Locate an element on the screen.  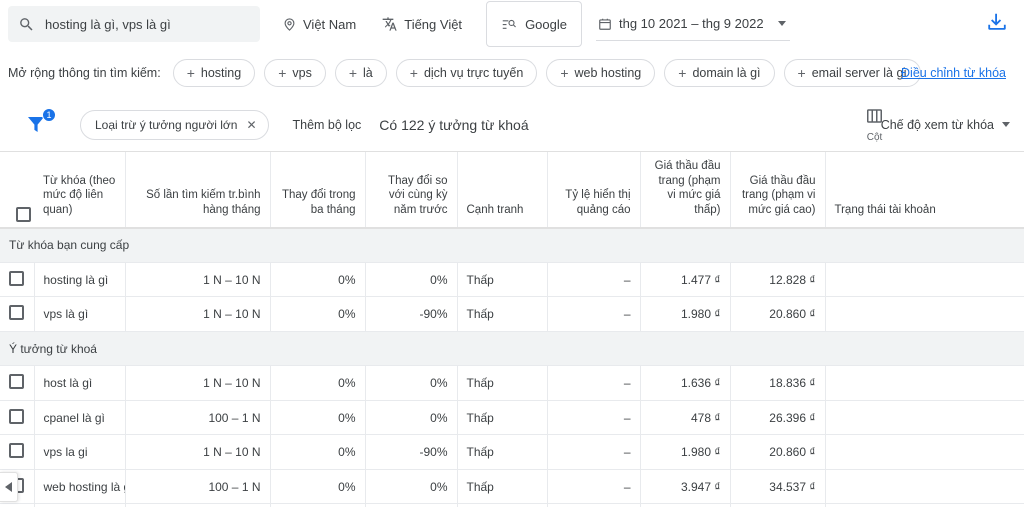
expand-search-label: Mở rộng thông tin tìm kiếm: is located at coordinates (84, 73).